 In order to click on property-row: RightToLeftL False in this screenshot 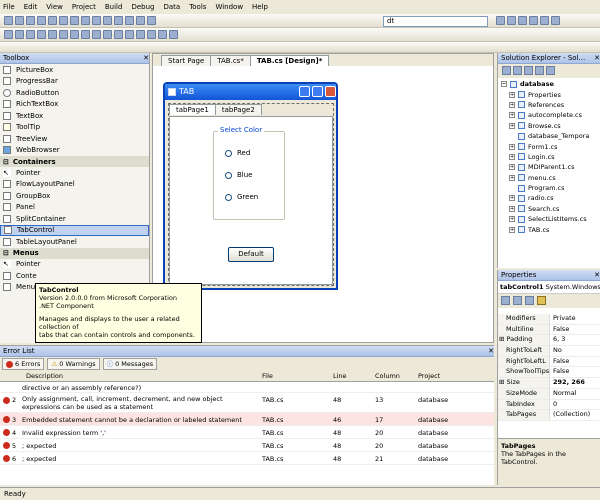, I will do `click(549, 362)`.